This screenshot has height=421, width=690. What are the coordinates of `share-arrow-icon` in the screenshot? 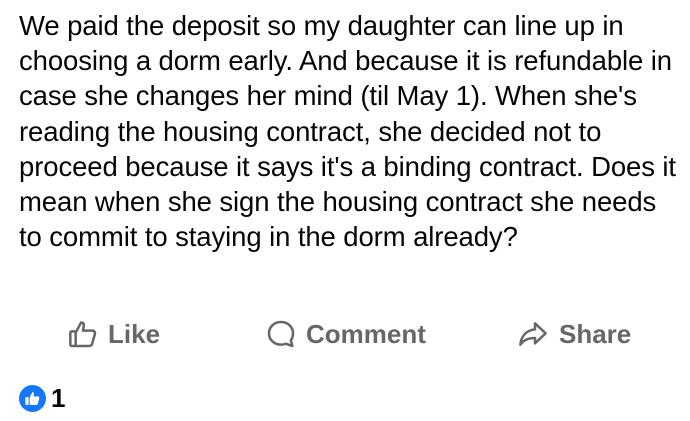 It's located at (533, 334).